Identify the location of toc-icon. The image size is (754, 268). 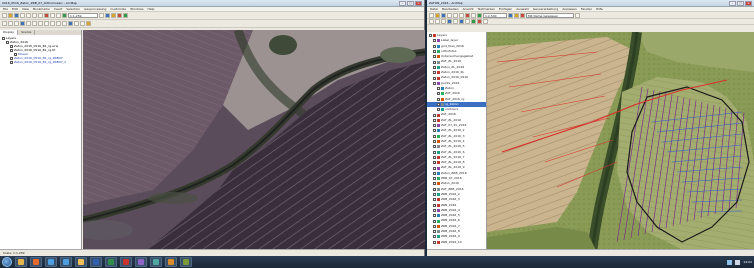
(107, 15).